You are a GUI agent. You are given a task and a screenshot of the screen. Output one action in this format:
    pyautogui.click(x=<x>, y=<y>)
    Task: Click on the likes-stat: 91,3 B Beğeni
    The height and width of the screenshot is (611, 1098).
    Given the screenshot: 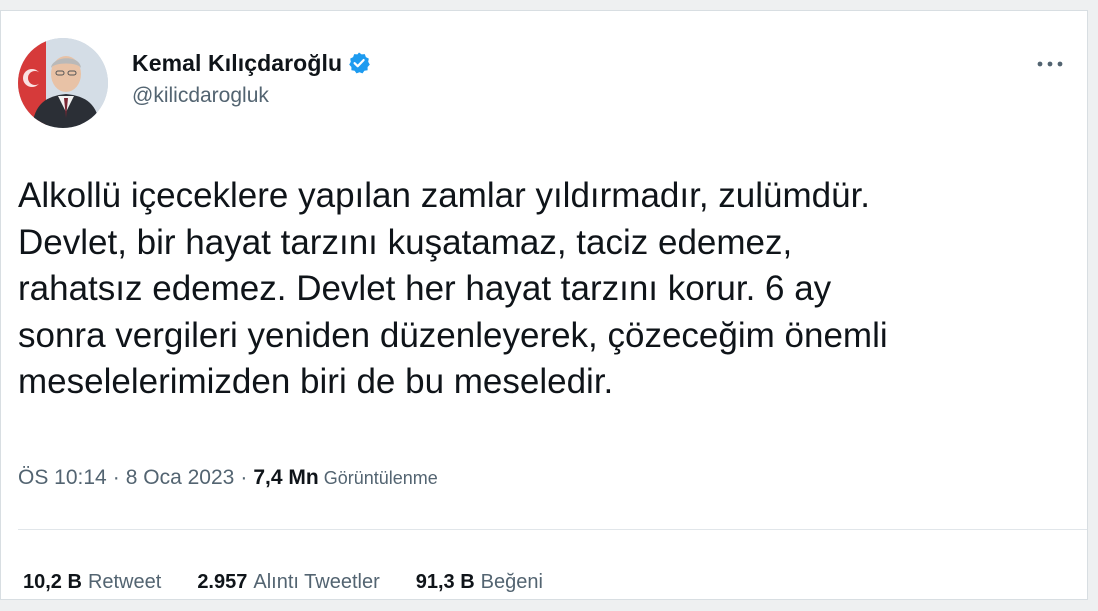 What is the action you would take?
    pyautogui.click(x=479, y=582)
    